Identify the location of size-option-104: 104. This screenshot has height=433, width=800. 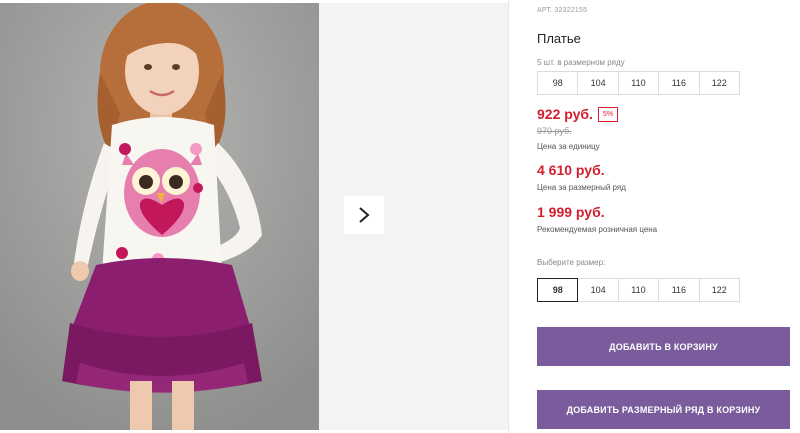
(598, 290).